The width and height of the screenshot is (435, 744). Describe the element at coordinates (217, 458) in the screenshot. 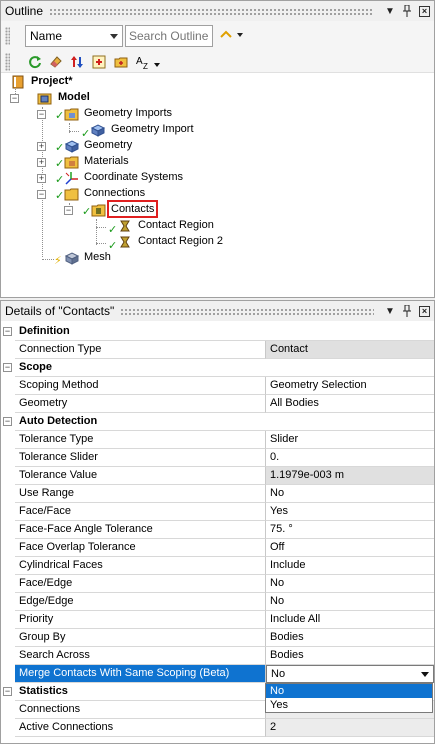

I see `property-row-tolerance-slider: Tolerance Slider 0.` at that location.